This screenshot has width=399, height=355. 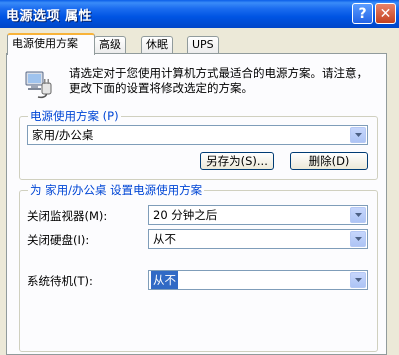 I want to click on monitor-off-label: 关闭监视器(M):, so click(x=67, y=216).